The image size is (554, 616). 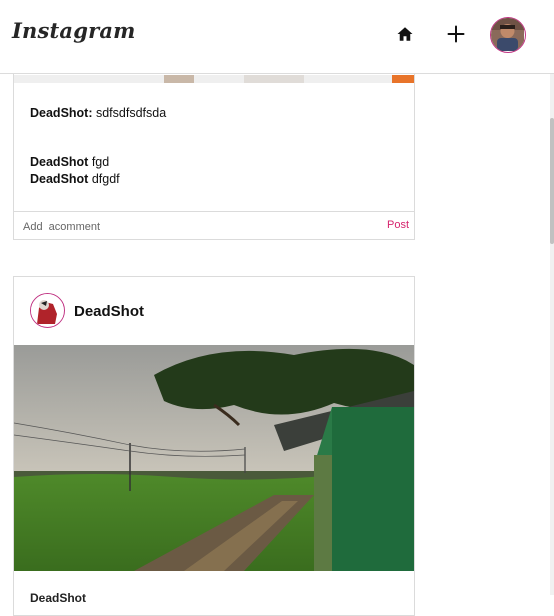 I want to click on comment-text: sdfsdfsdfsda, so click(x=129, y=113).